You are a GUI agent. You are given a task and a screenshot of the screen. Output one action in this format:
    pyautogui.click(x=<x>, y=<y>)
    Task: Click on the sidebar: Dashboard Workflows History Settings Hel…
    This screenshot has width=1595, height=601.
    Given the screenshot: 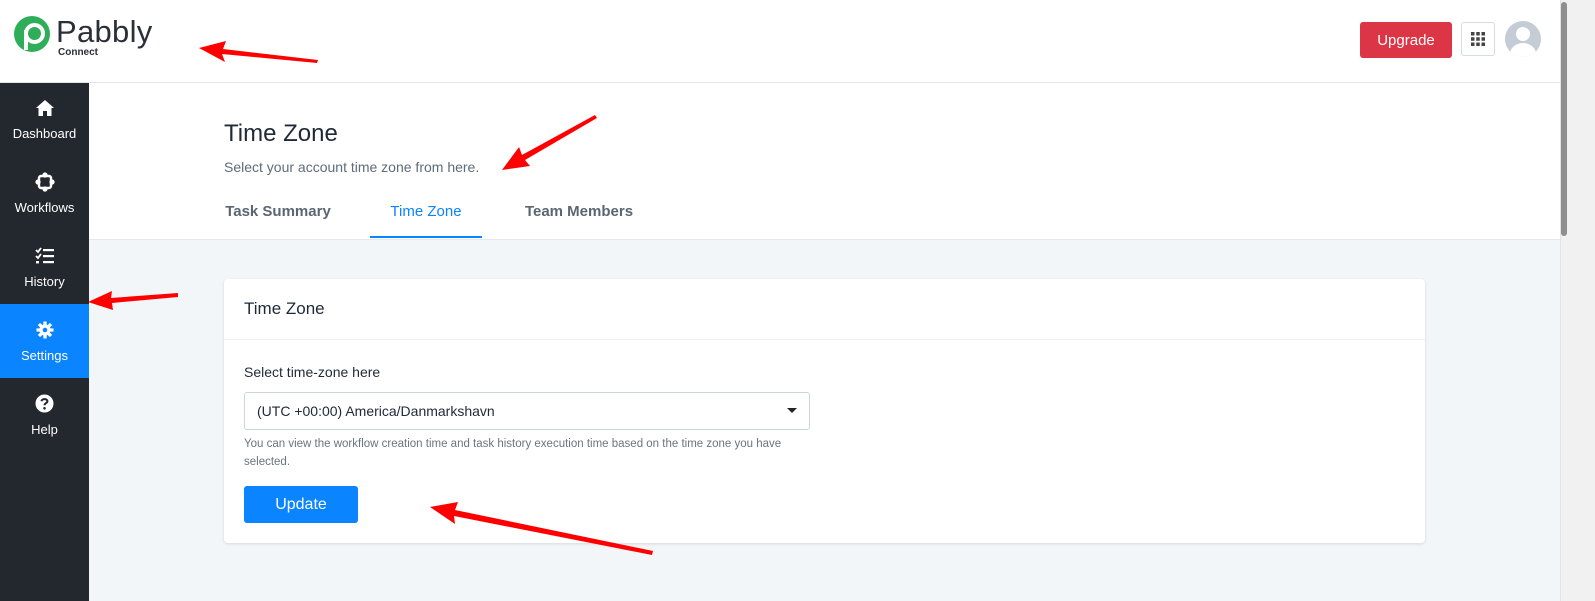 What is the action you would take?
    pyautogui.click(x=44, y=341)
    